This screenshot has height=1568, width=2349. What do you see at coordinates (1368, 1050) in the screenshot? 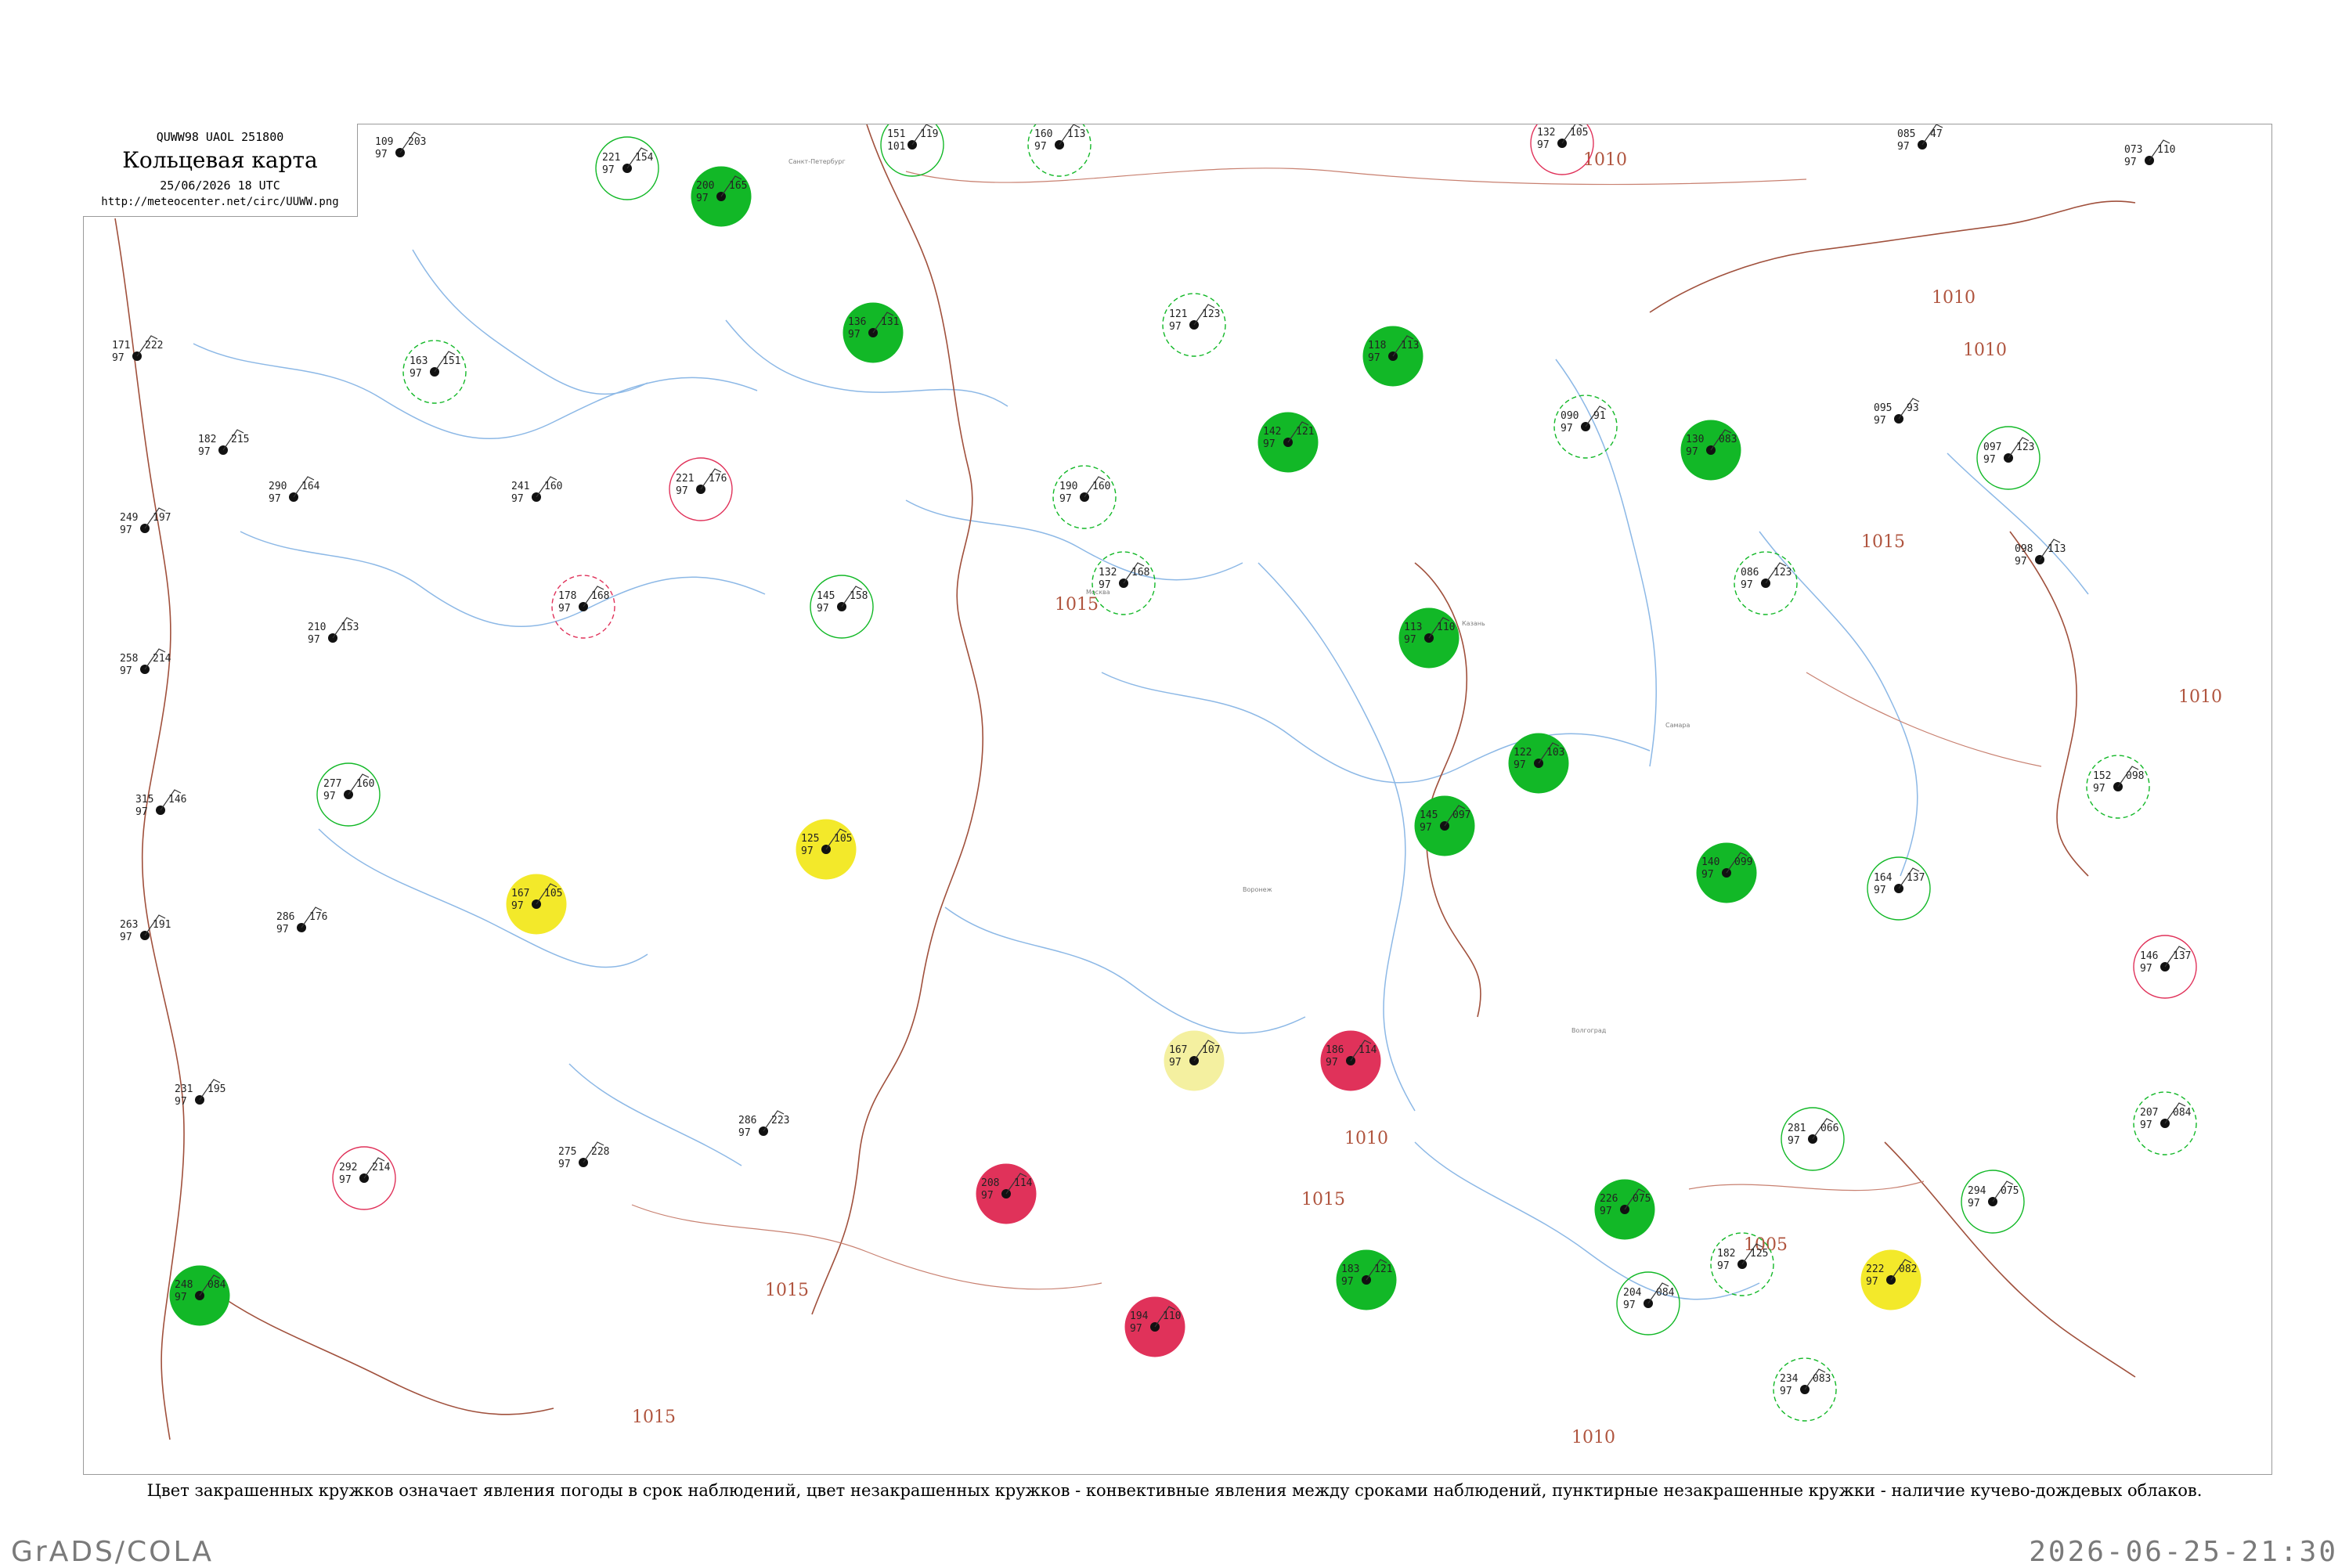
I see `station-pressure: 114` at bounding box center [1368, 1050].